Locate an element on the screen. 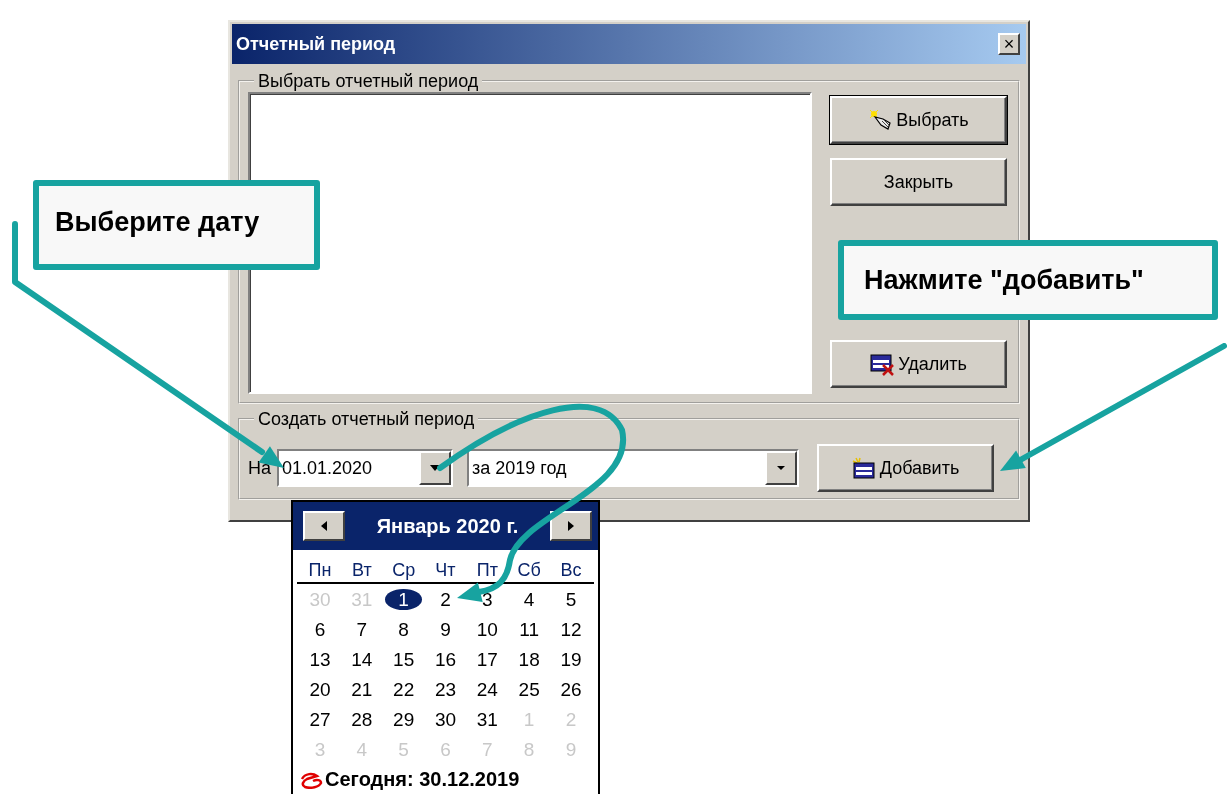  weekday-label: Пт is located at coordinates (487, 570).